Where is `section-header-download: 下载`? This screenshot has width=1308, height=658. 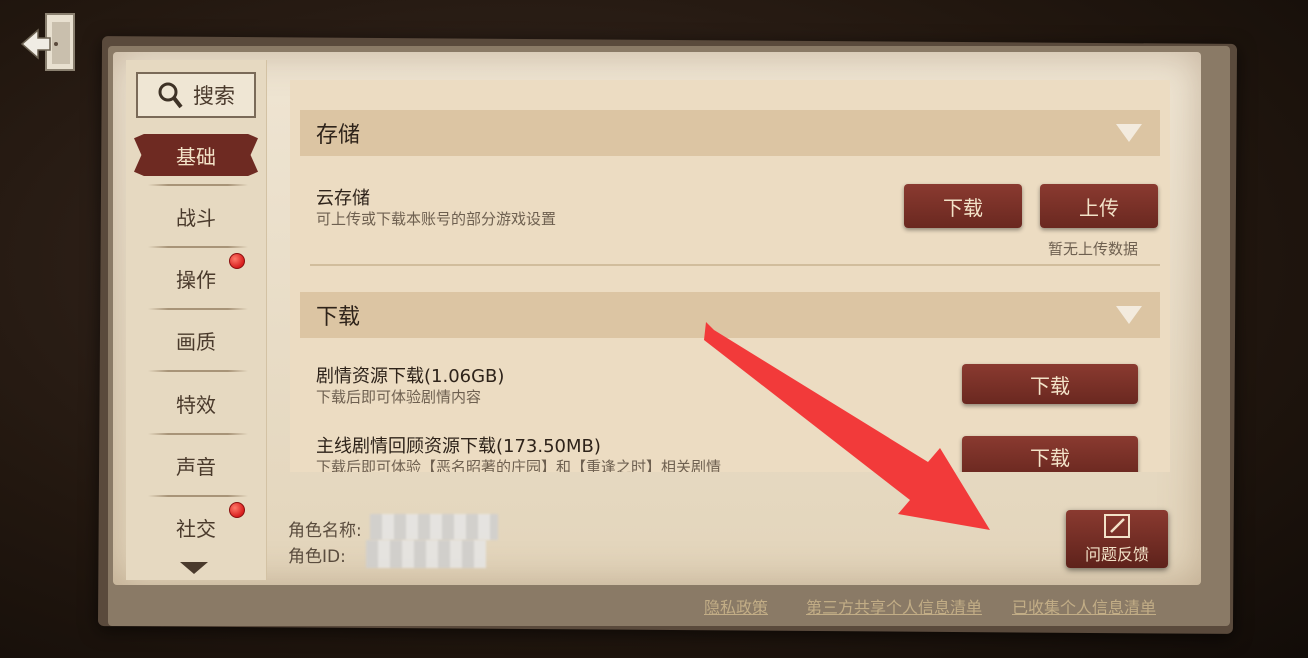
section-header-download: 下载 is located at coordinates (730, 315).